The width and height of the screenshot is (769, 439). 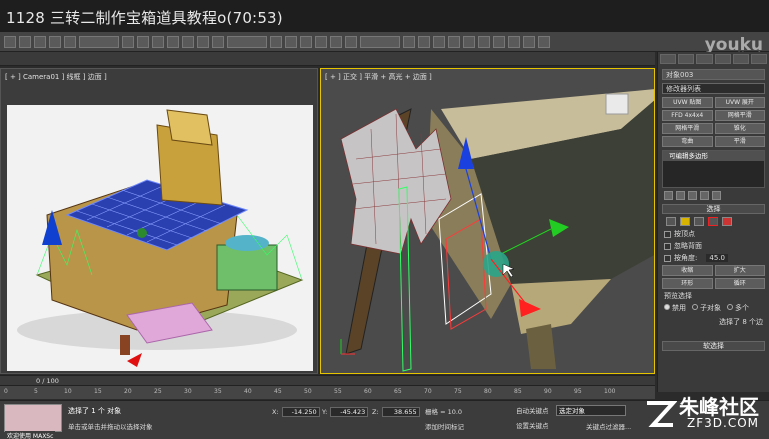 What do you see at coordinates (10, 41) in the screenshot?
I see `undo-icon` at bounding box center [10, 41].